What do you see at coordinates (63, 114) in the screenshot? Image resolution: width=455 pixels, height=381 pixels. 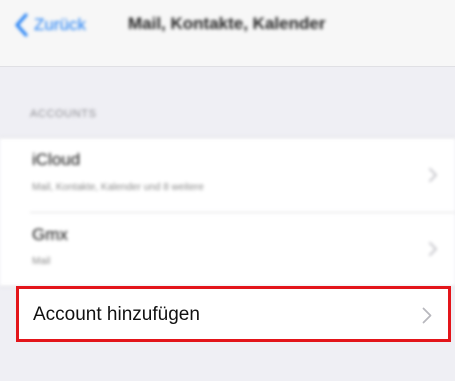 I see `section-header-accounts: ACCOUNTS` at bounding box center [63, 114].